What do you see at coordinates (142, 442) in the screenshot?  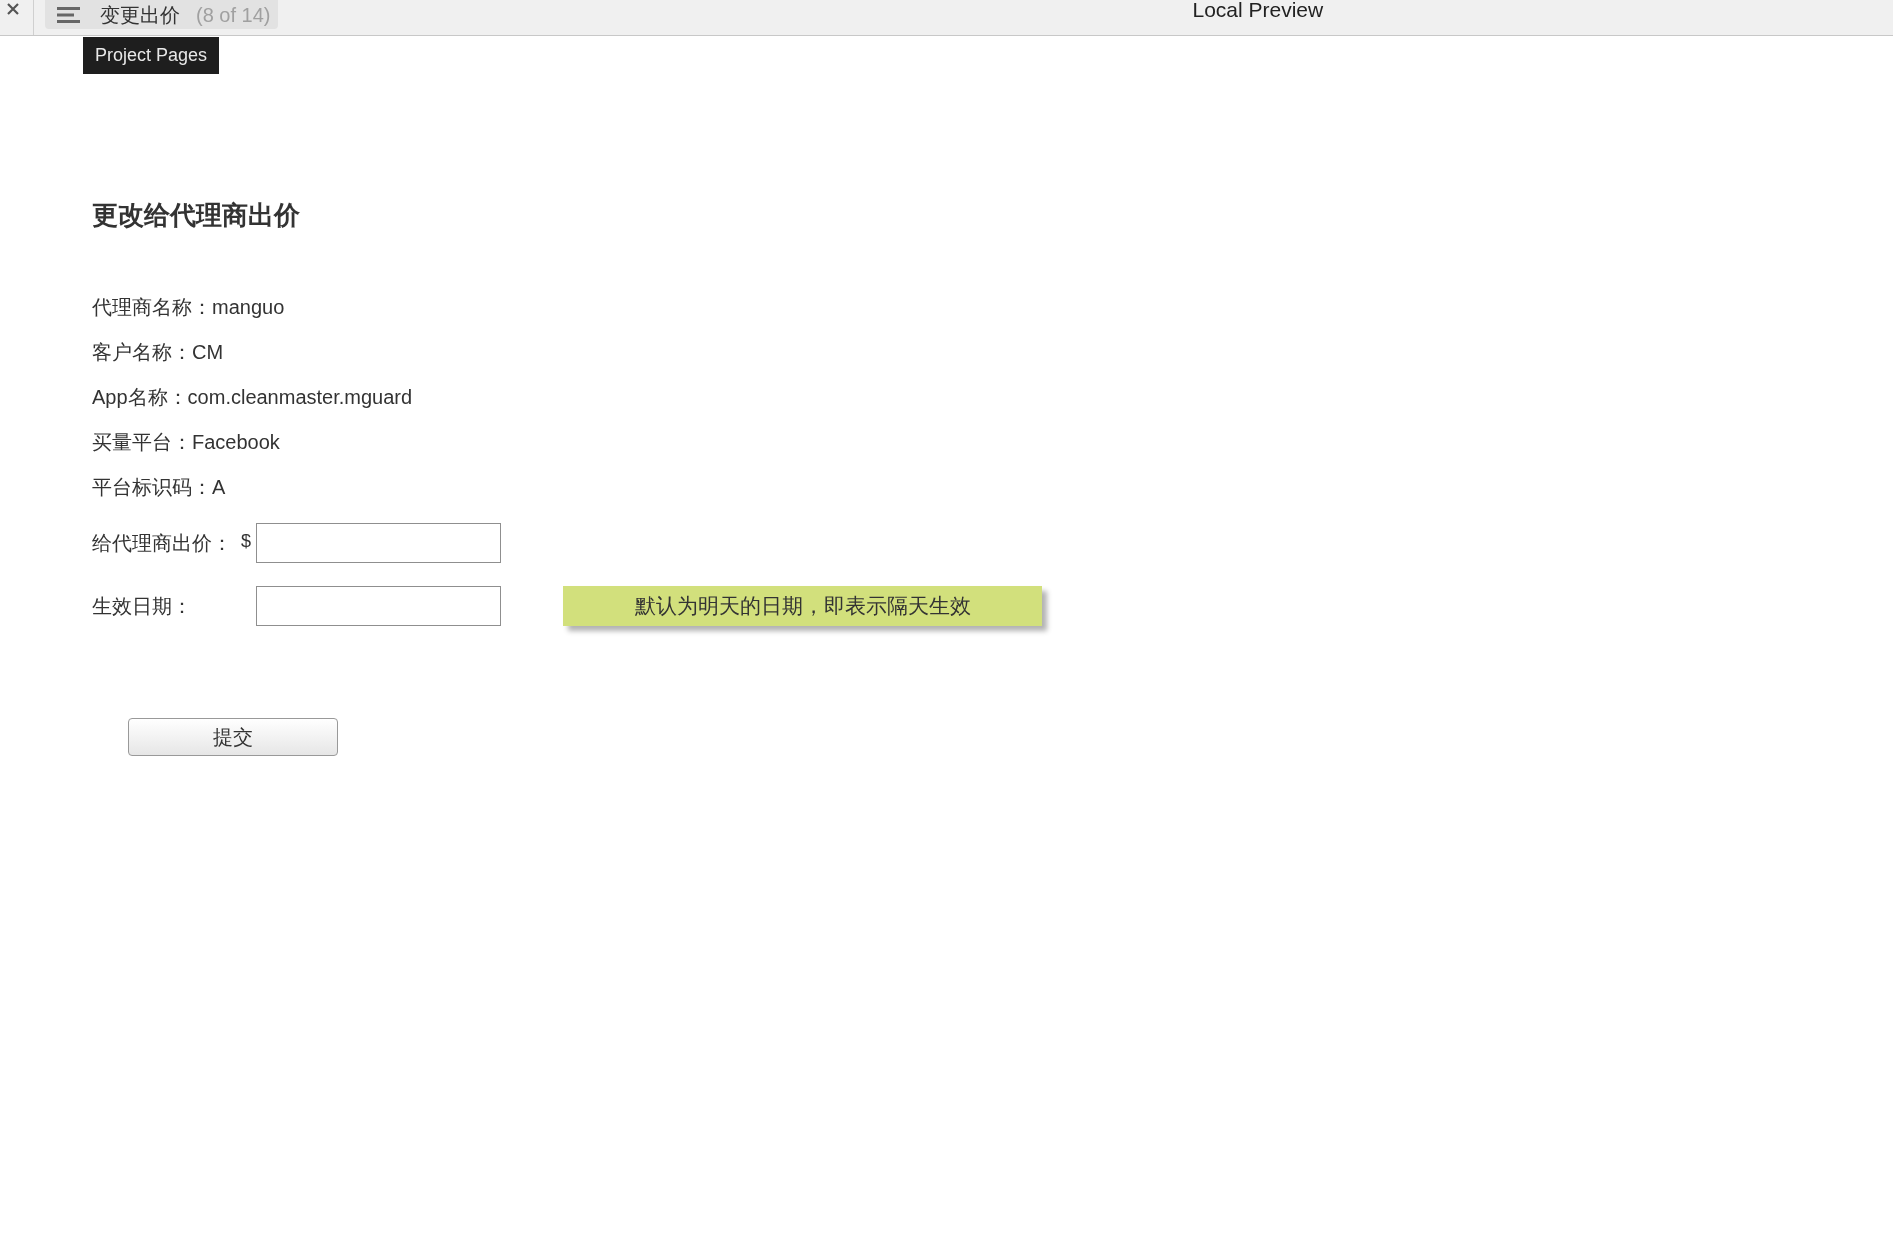 I see `detail-label: 买量平台：` at bounding box center [142, 442].